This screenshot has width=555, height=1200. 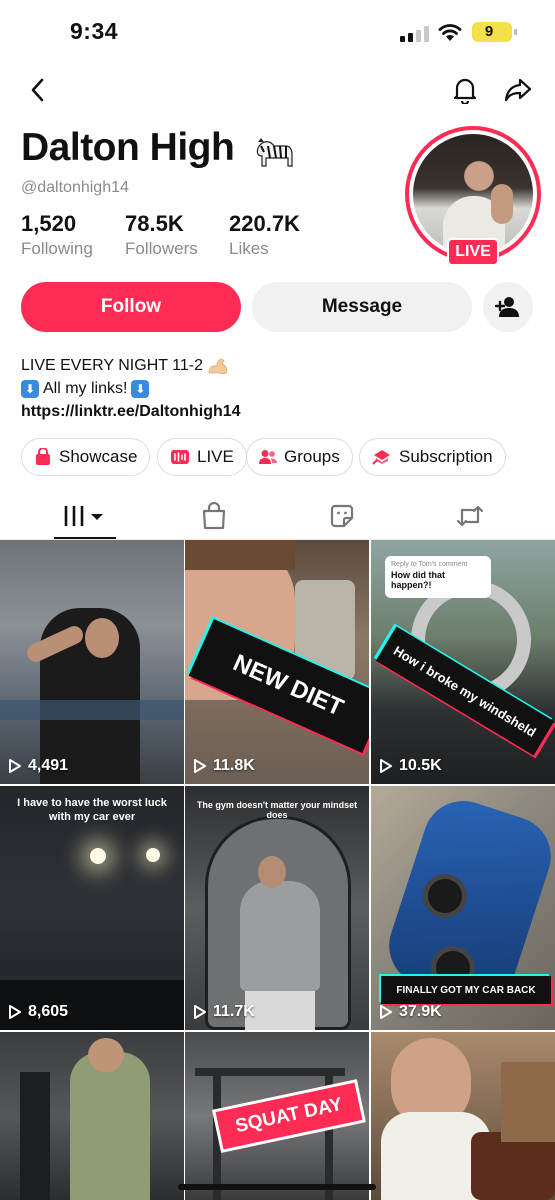 I want to click on cellular-signal-icon, so click(x=414, y=34).